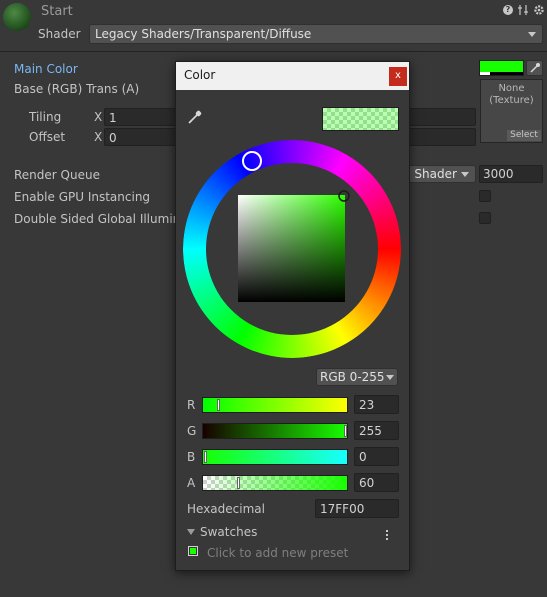  I want to click on shader-value: Legacy Shaders/Transparent/Diffuse, so click(203, 34).